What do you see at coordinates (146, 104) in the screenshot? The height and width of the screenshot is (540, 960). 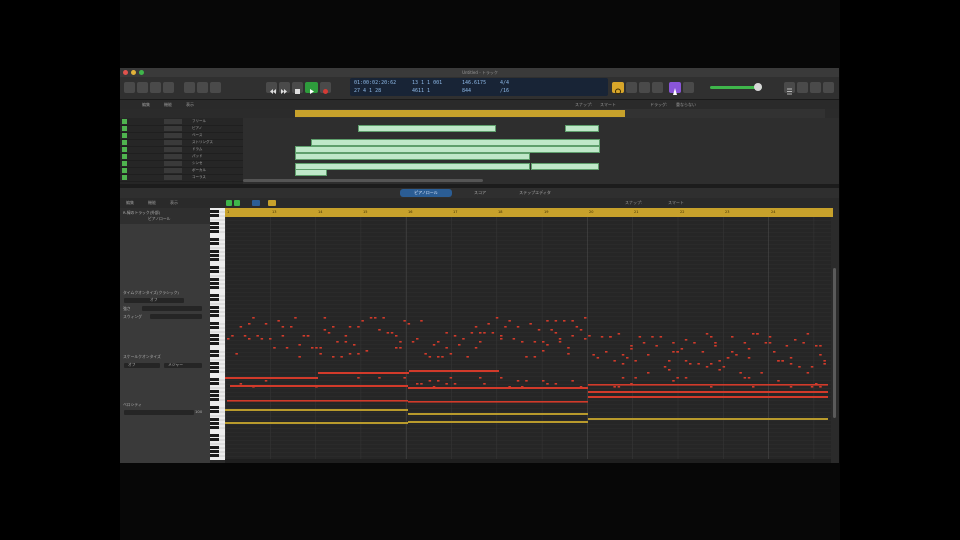 I see `arrange-edit-menu: 編集` at bounding box center [146, 104].